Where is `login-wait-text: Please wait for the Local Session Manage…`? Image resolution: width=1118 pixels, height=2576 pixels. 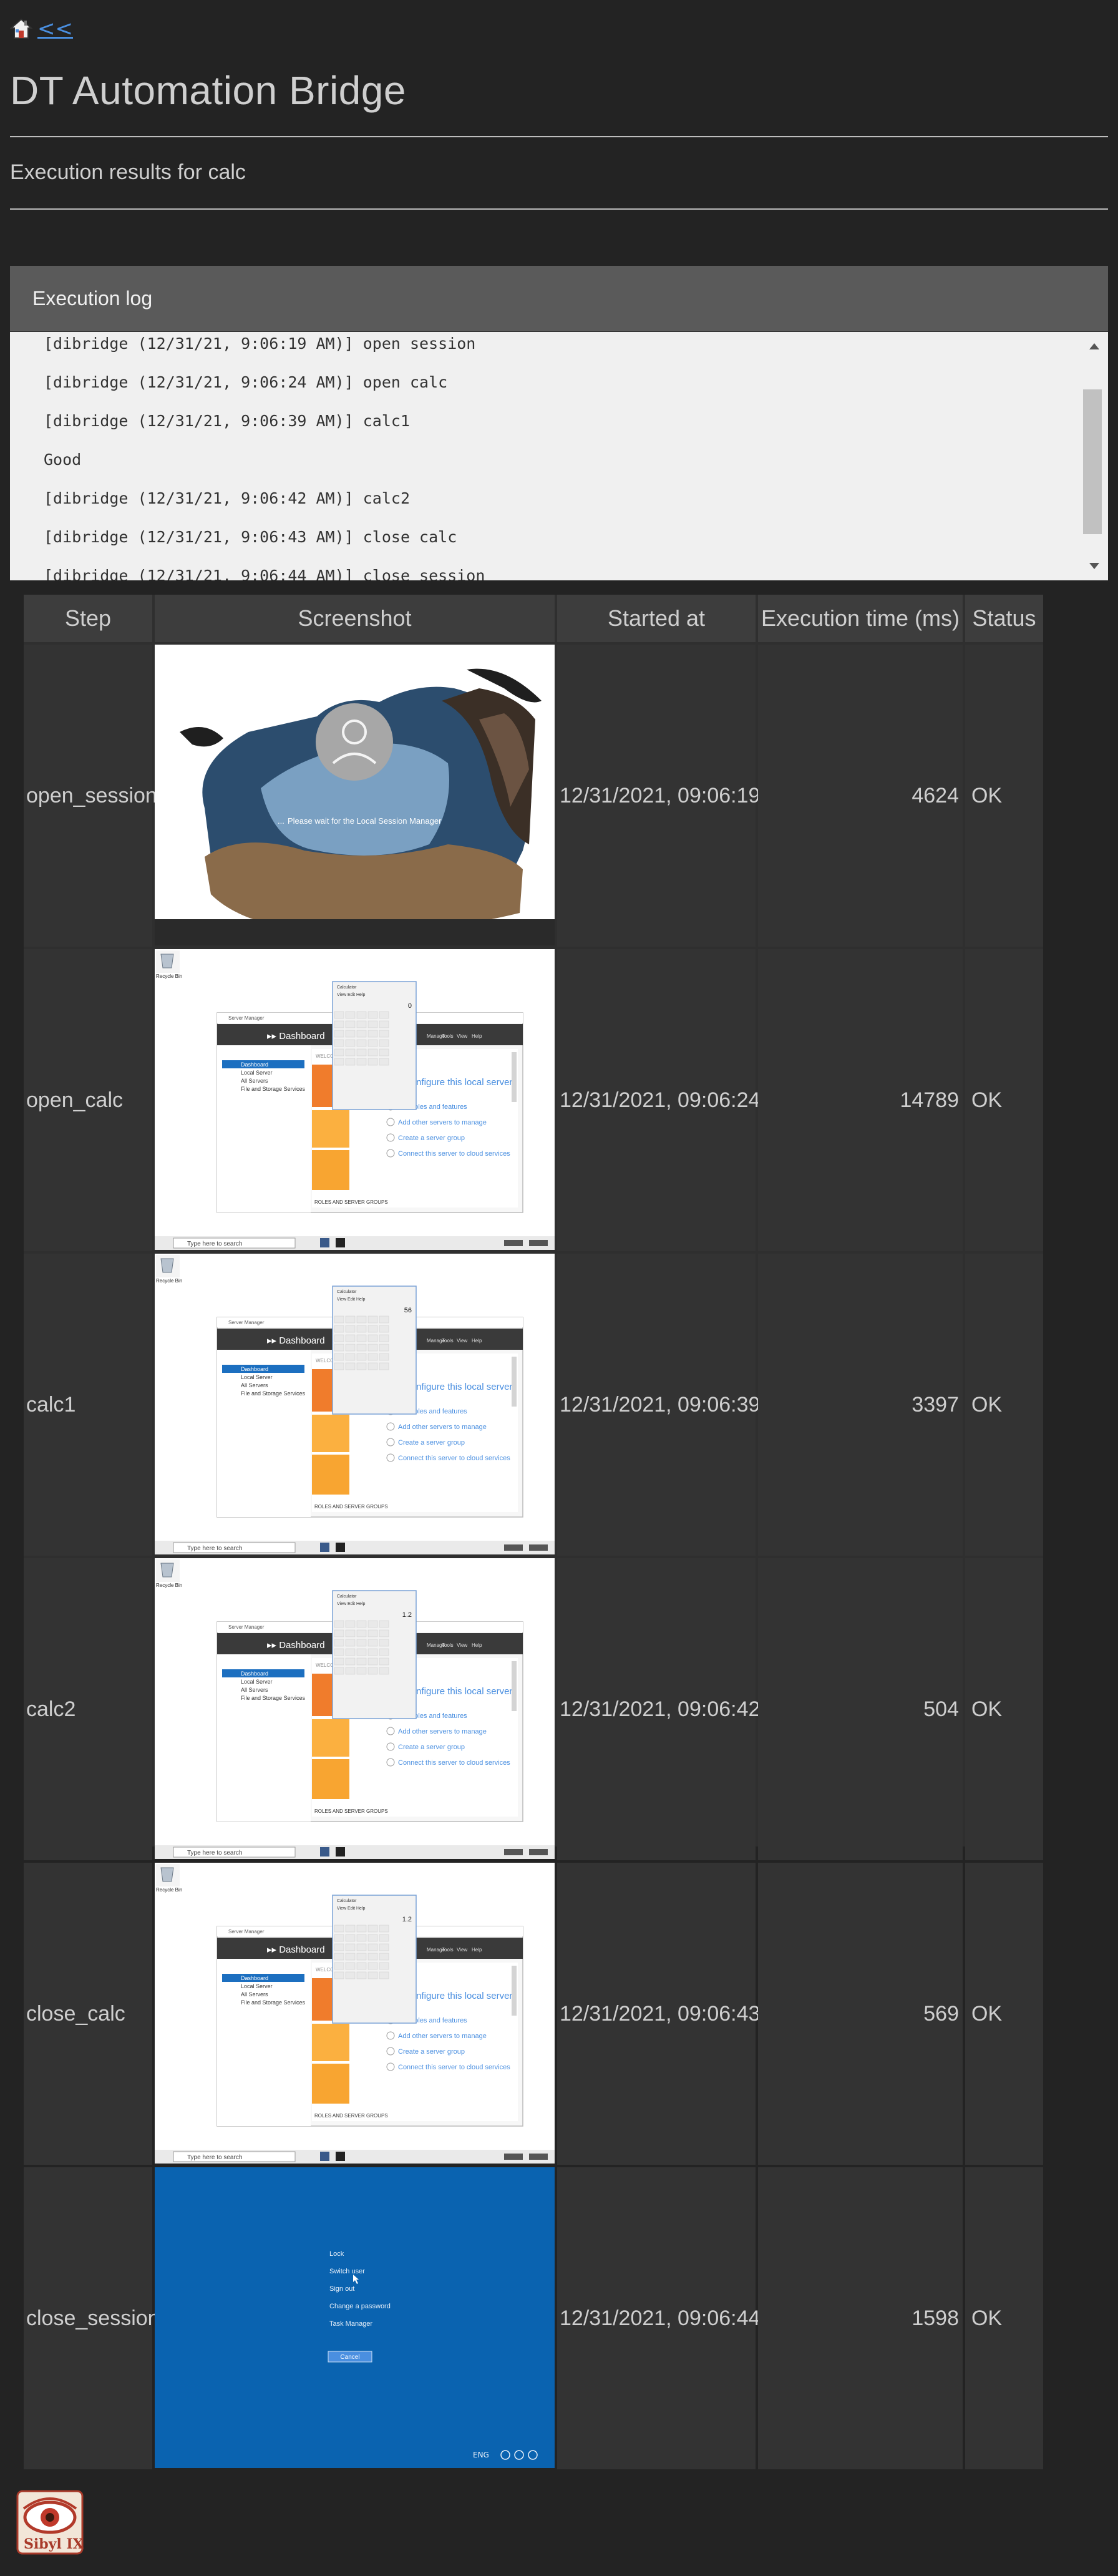 login-wait-text: Please wait for the Local Session Manage… is located at coordinates (365, 821).